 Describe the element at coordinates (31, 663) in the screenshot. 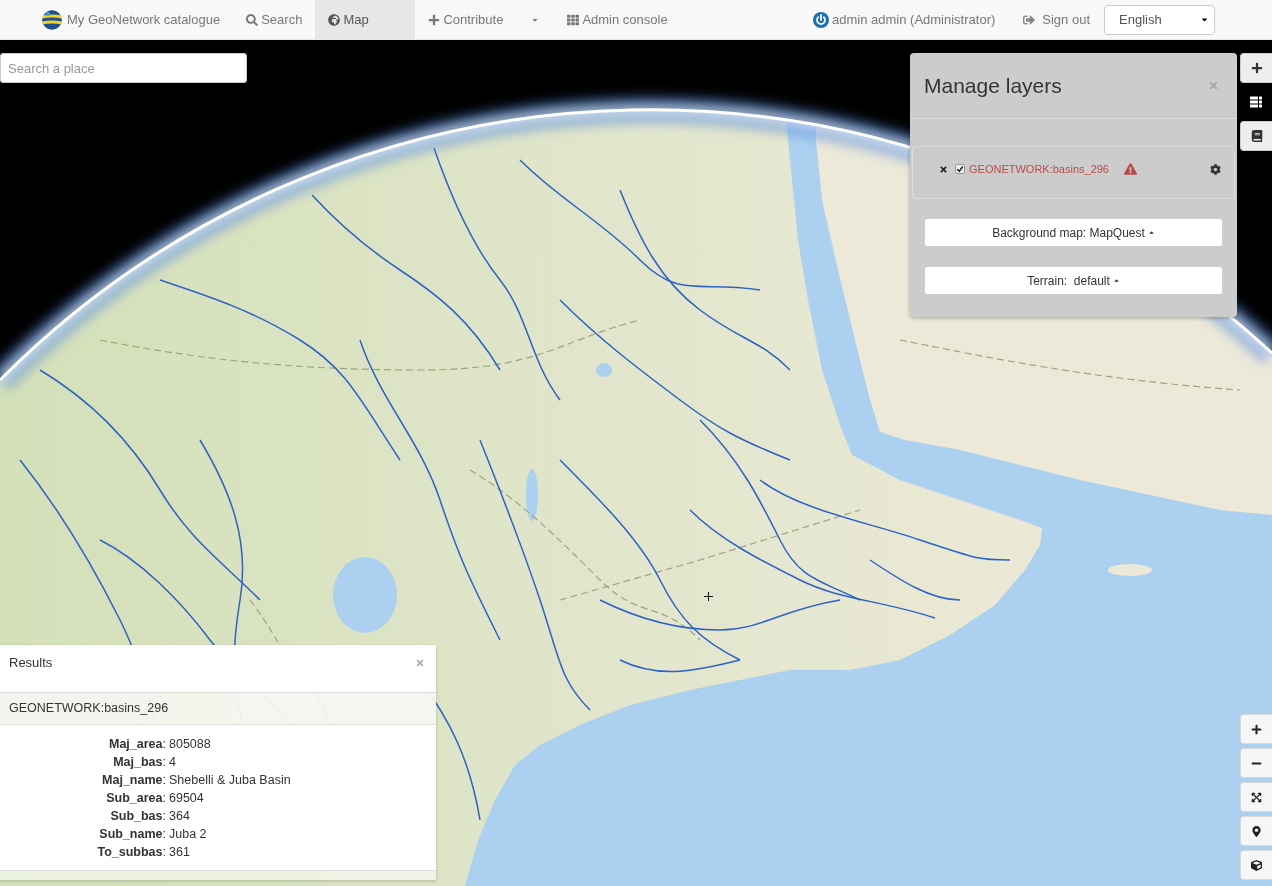

I see `panel-title: Results` at that location.